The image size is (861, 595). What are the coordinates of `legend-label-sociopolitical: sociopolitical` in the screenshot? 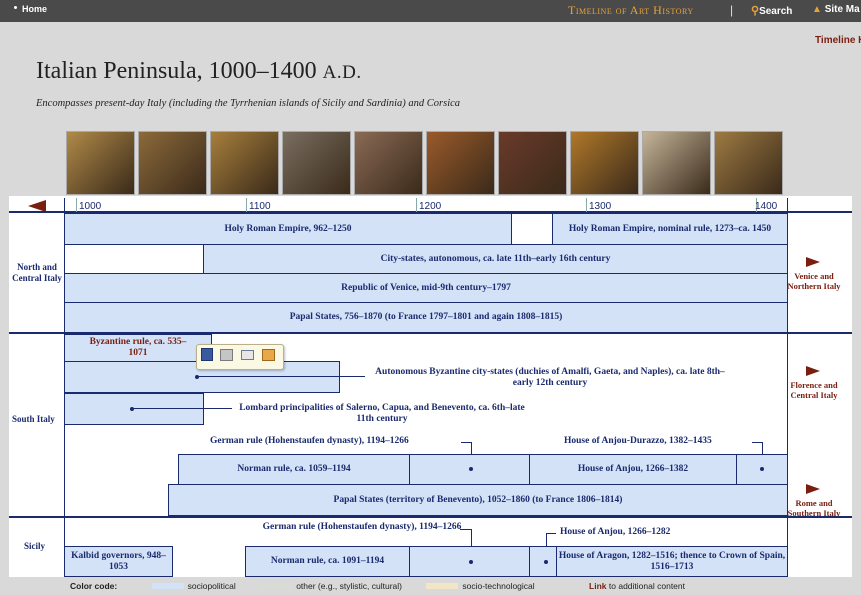 It's located at (211, 586).